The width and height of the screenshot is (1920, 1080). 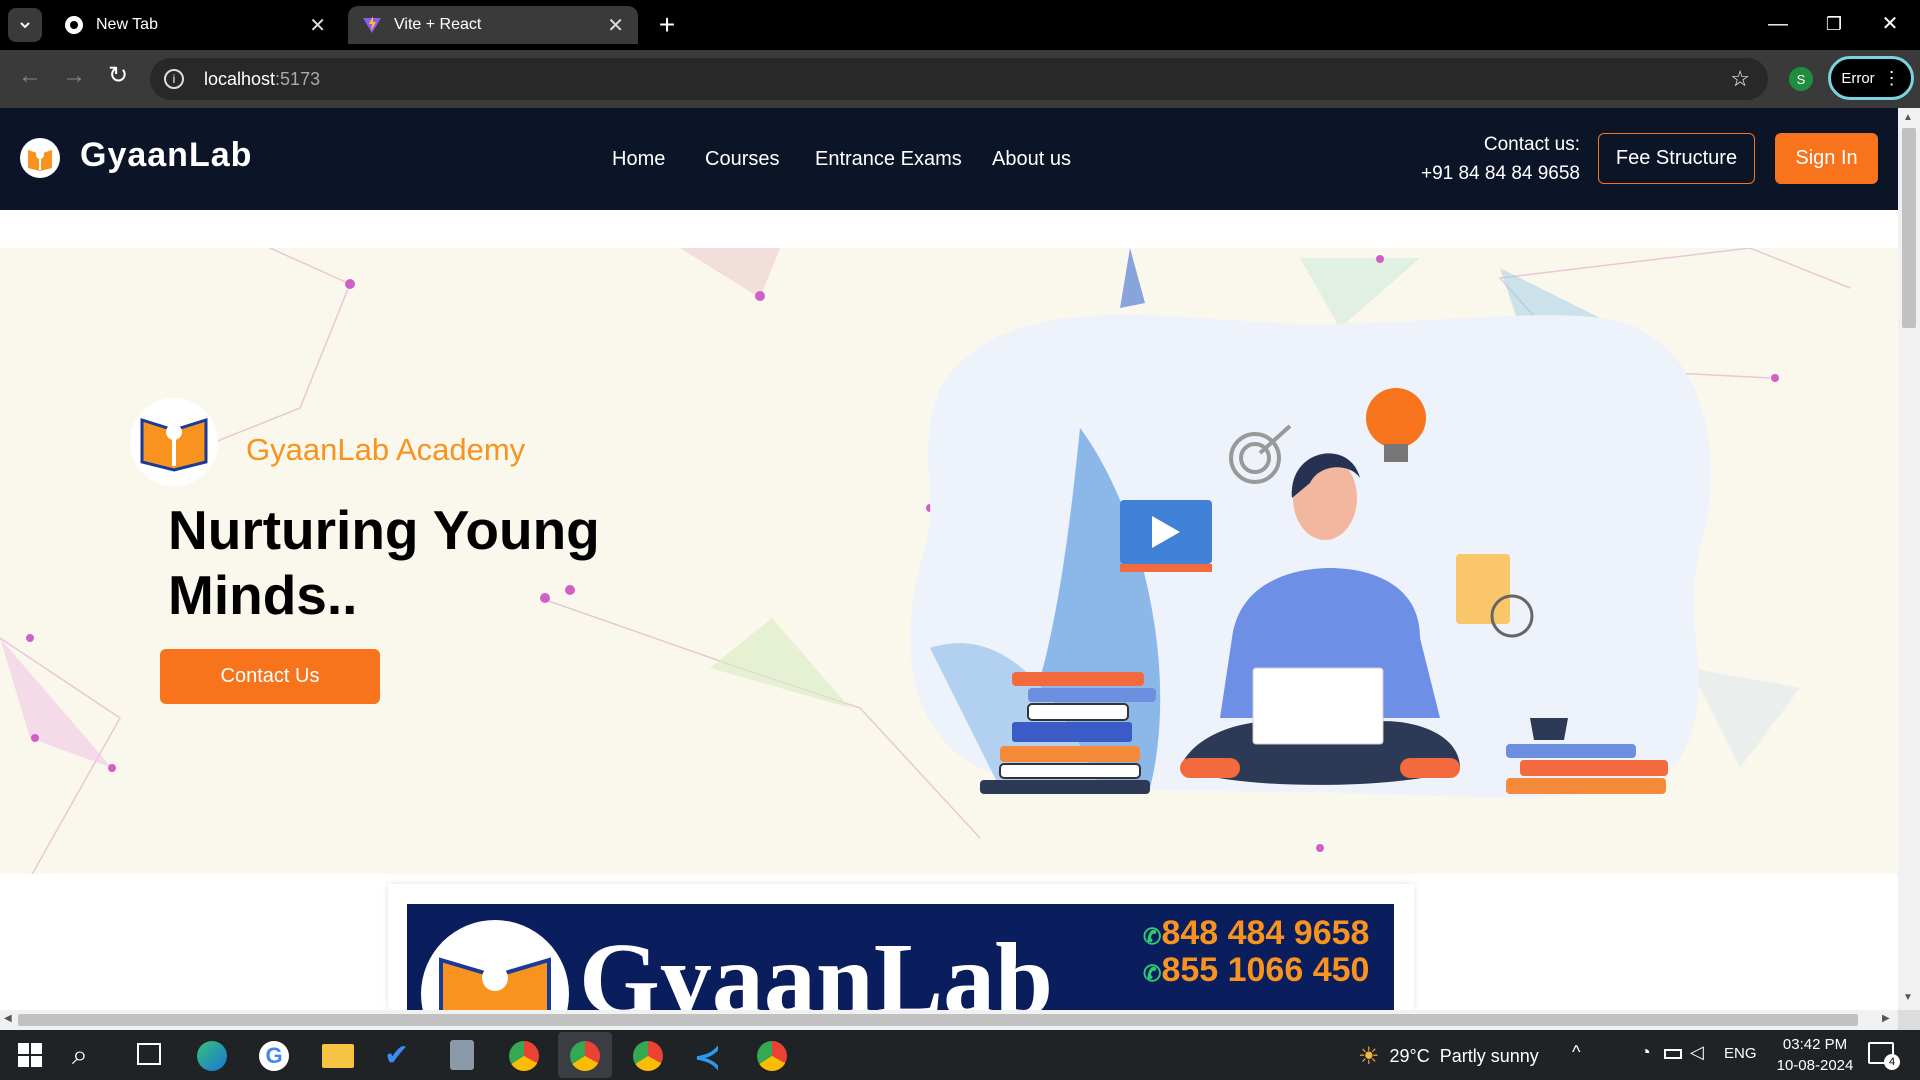 What do you see at coordinates (1908, 117) in the screenshot?
I see `scroll-up-arrow: ▲` at bounding box center [1908, 117].